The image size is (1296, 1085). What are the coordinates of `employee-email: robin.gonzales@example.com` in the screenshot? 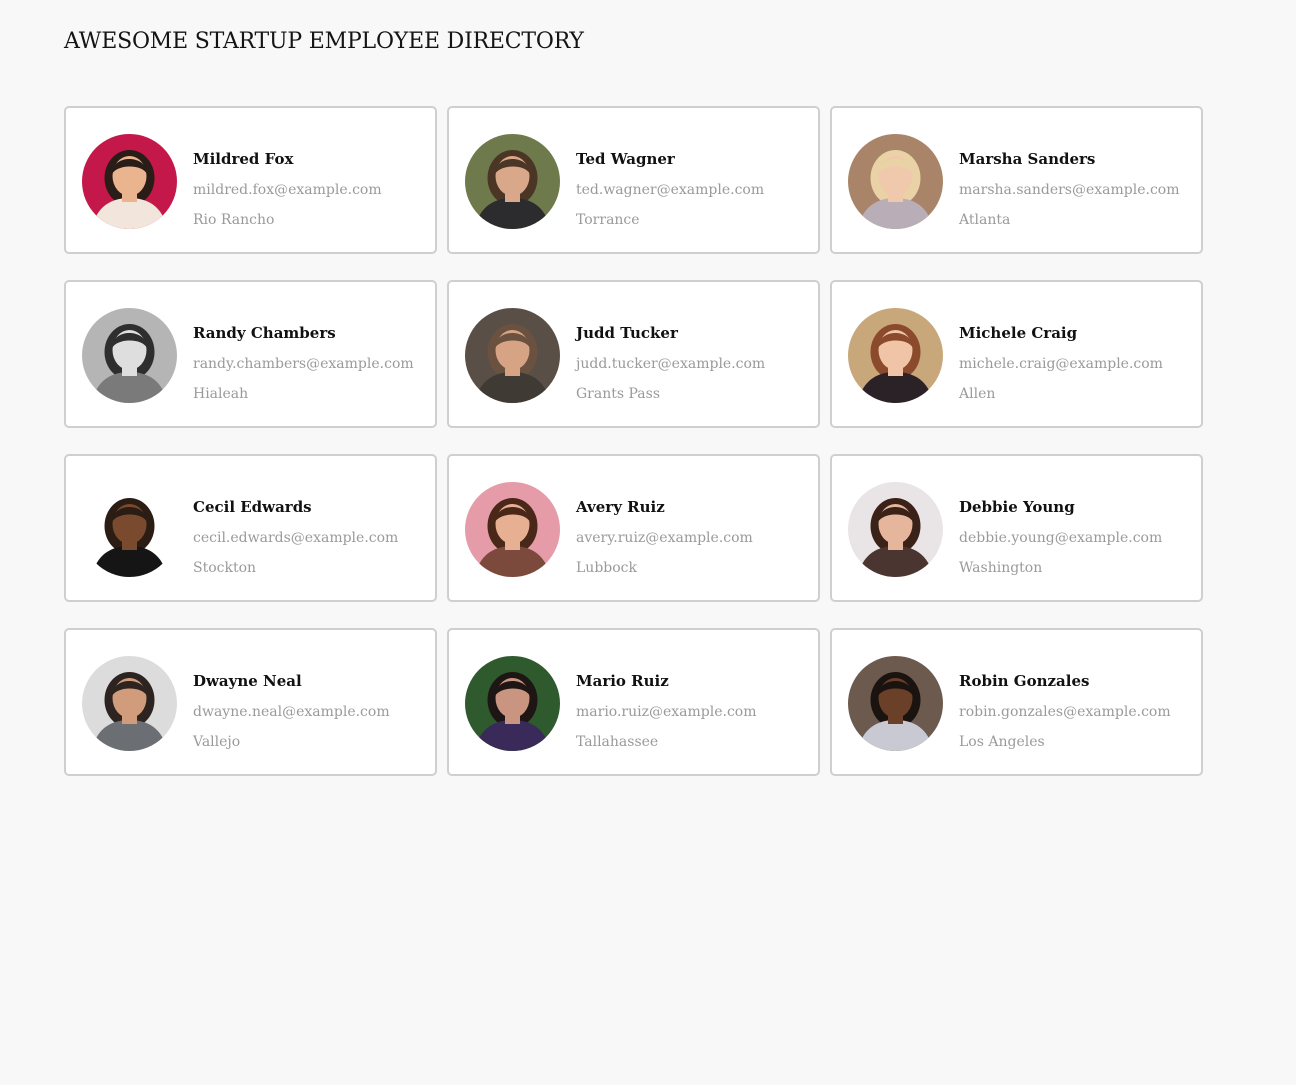 It's located at (1078, 712).